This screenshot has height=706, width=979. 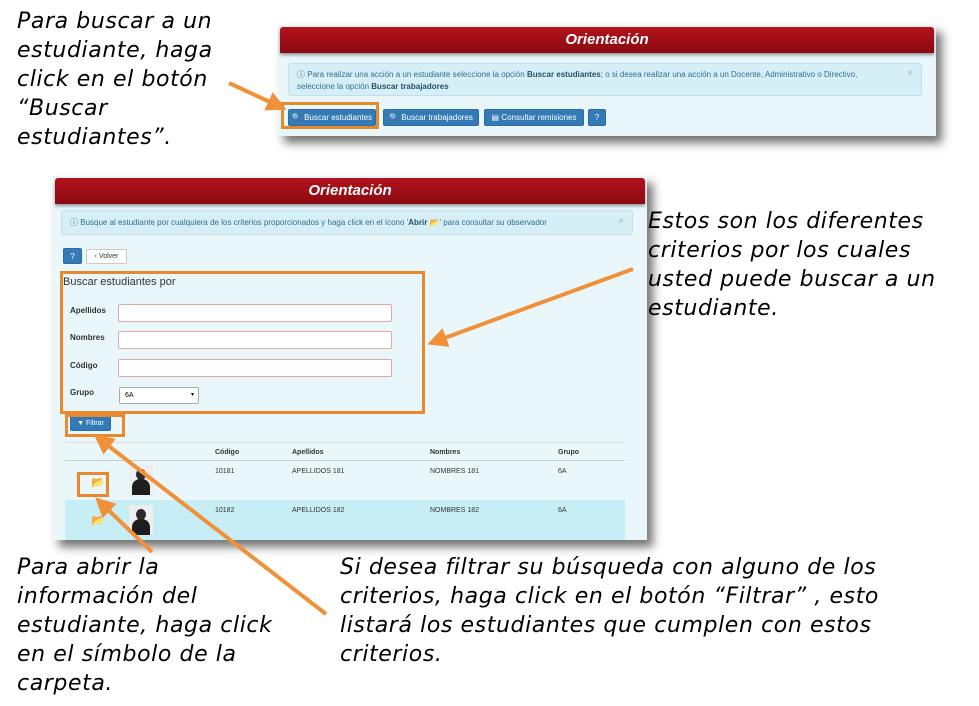 I want to click on arrow-to-filtrar, so click(x=210, y=525).